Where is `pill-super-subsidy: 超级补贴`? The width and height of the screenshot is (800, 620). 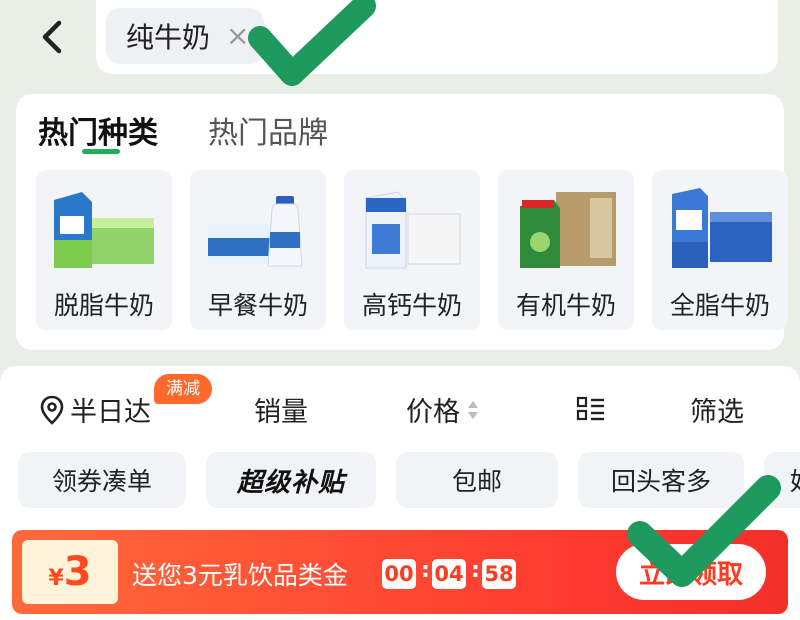
pill-super-subsidy: 超级补贴 is located at coordinates (291, 480).